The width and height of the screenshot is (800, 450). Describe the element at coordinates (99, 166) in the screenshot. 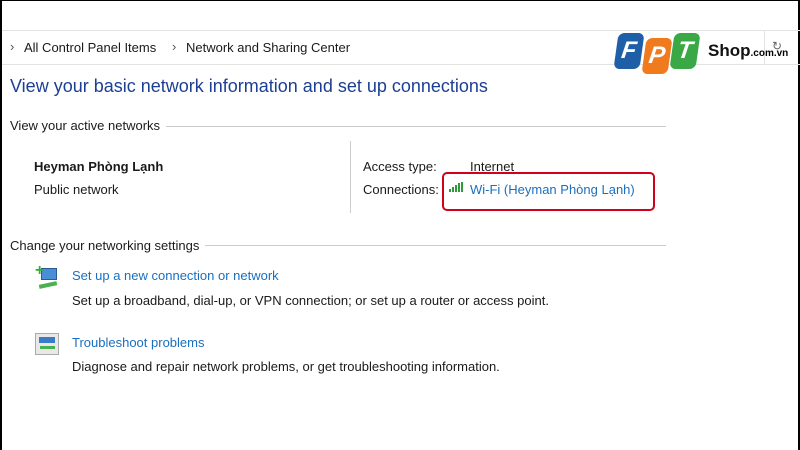

I see `network-name: Heyman Phòng Lạnh` at that location.